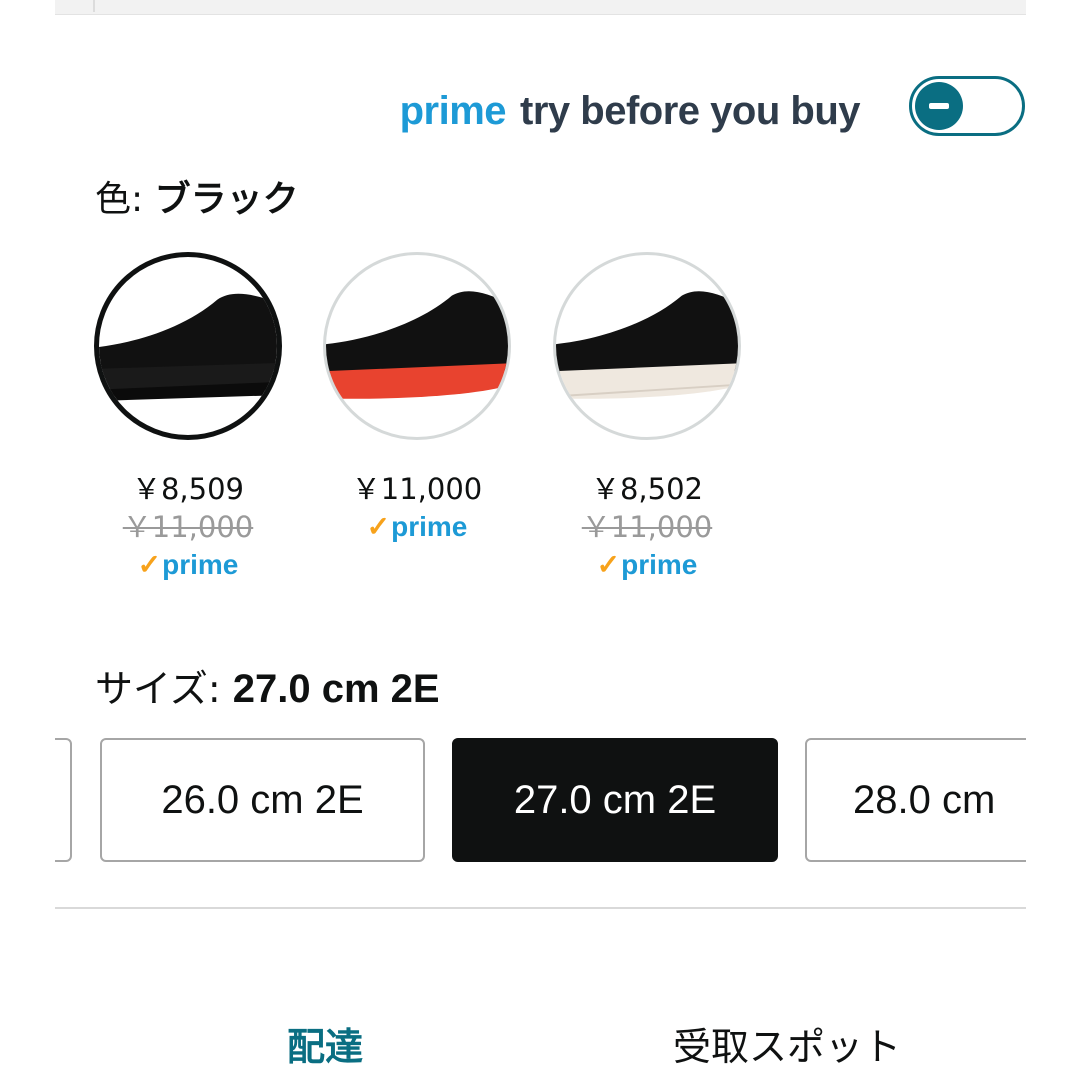 This screenshot has height=1080, width=1080. What do you see at coordinates (125, 199) in the screenshot?
I see `color-label-prefix: 色:` at bounding box center [125, 199].